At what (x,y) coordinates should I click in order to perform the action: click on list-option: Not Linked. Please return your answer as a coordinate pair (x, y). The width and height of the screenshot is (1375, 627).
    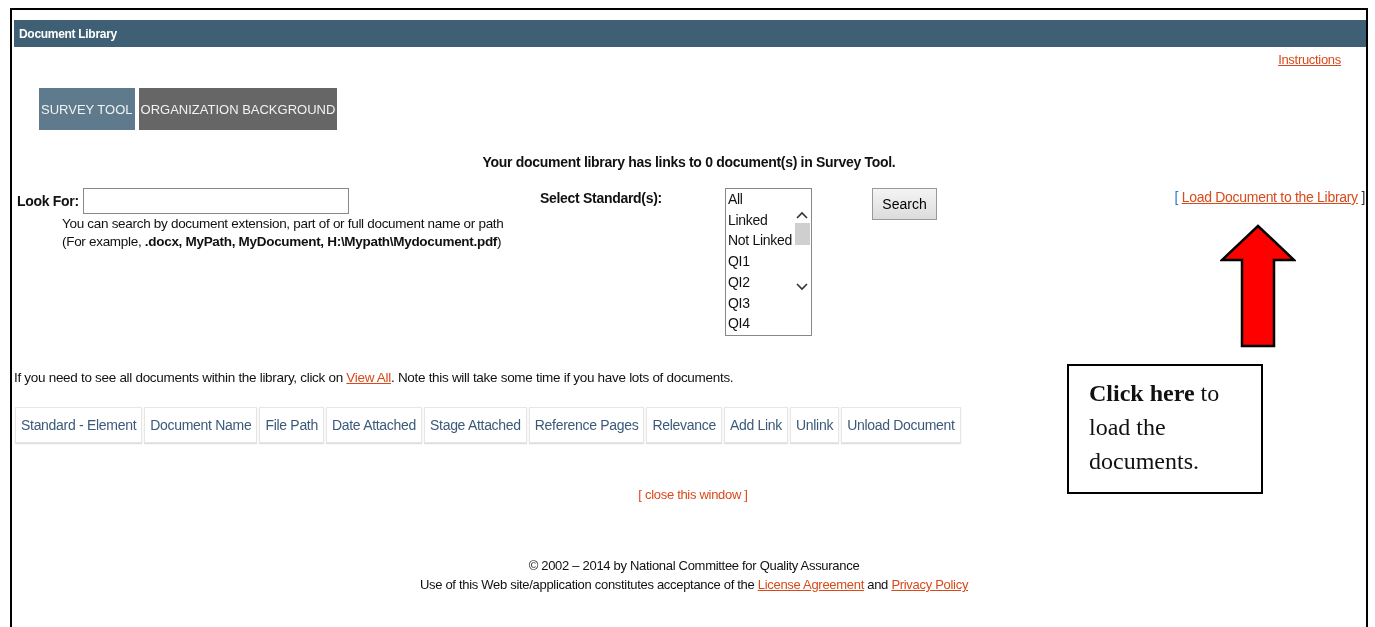
    Looking at the image, I should click on (760, 241).